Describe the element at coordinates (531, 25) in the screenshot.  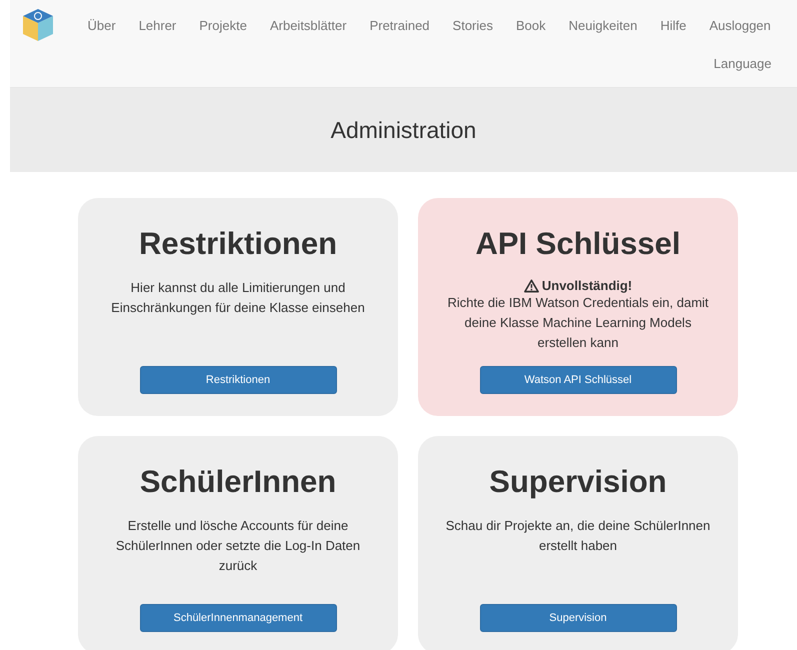
I see `nav-link: Book` at that location.